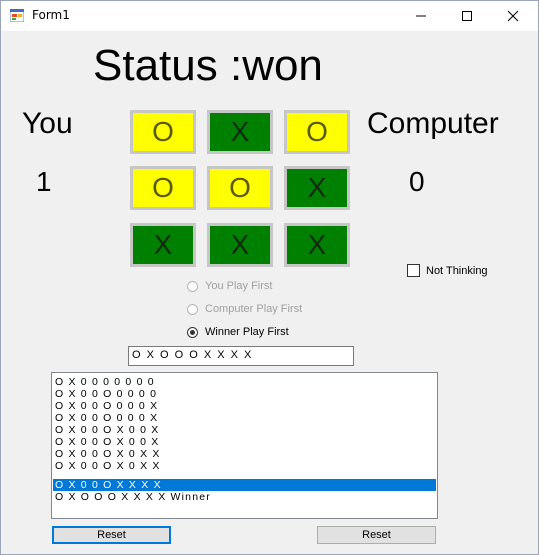  What do you see at coordinates (244, 485) in the screenshot?
I see `list-item-selected: O X 0 0 O X X X X` at bounding box center [244, 485].